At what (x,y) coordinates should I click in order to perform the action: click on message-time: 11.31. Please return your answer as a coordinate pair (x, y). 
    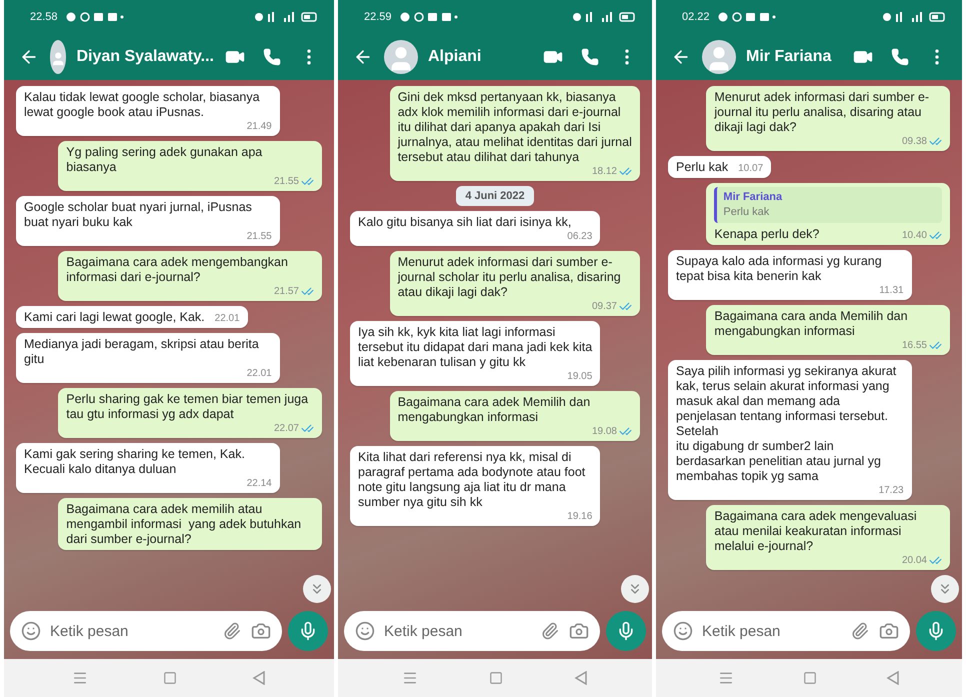
    Looking at the image, I should click on (891, 291).